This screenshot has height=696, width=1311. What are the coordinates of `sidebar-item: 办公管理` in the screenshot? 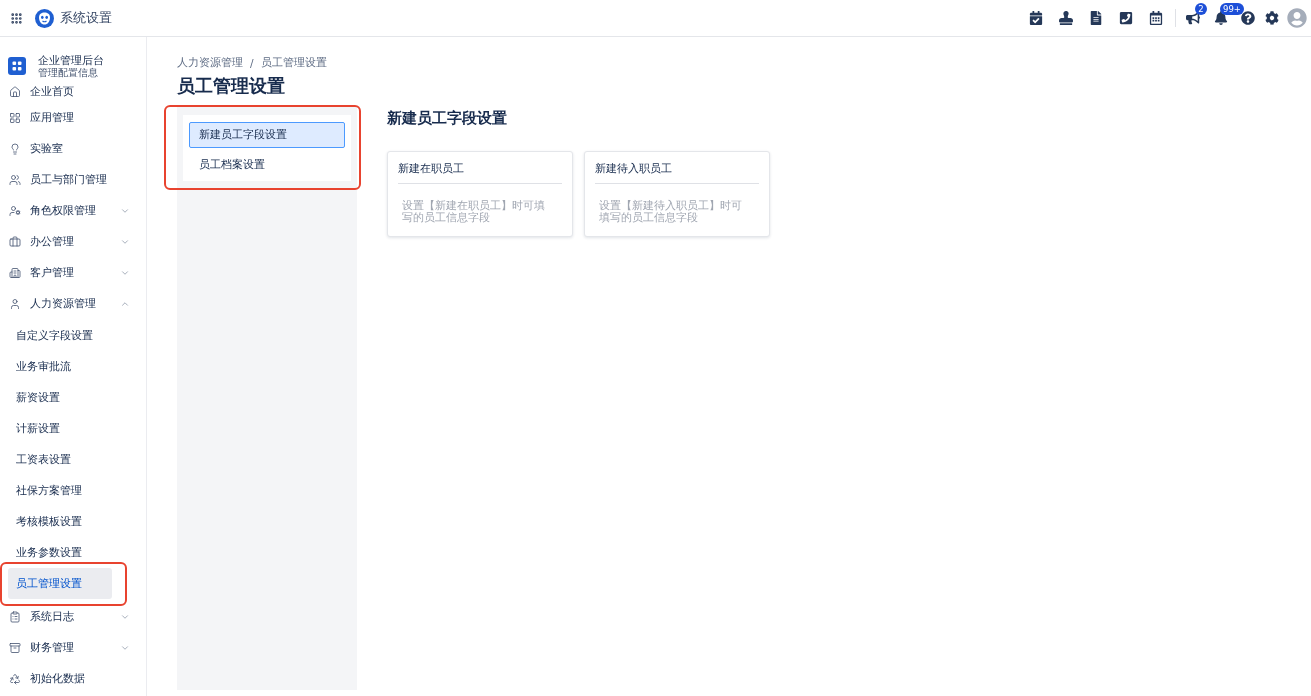 It's located at (73, 241).